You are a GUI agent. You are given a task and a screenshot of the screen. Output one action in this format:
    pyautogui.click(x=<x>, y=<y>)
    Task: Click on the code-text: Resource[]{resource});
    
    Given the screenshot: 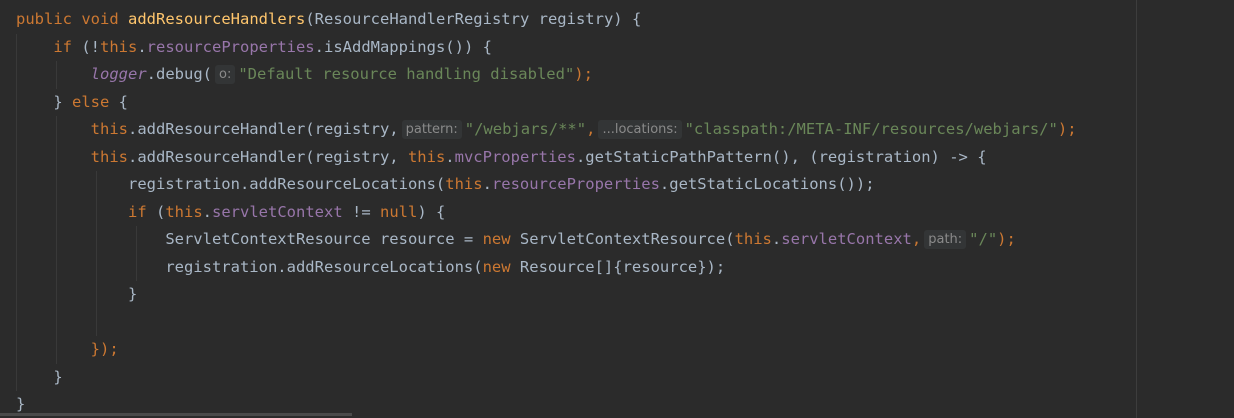 What is the action you would take?
    pyautogui.click(x=618, y=266)
    